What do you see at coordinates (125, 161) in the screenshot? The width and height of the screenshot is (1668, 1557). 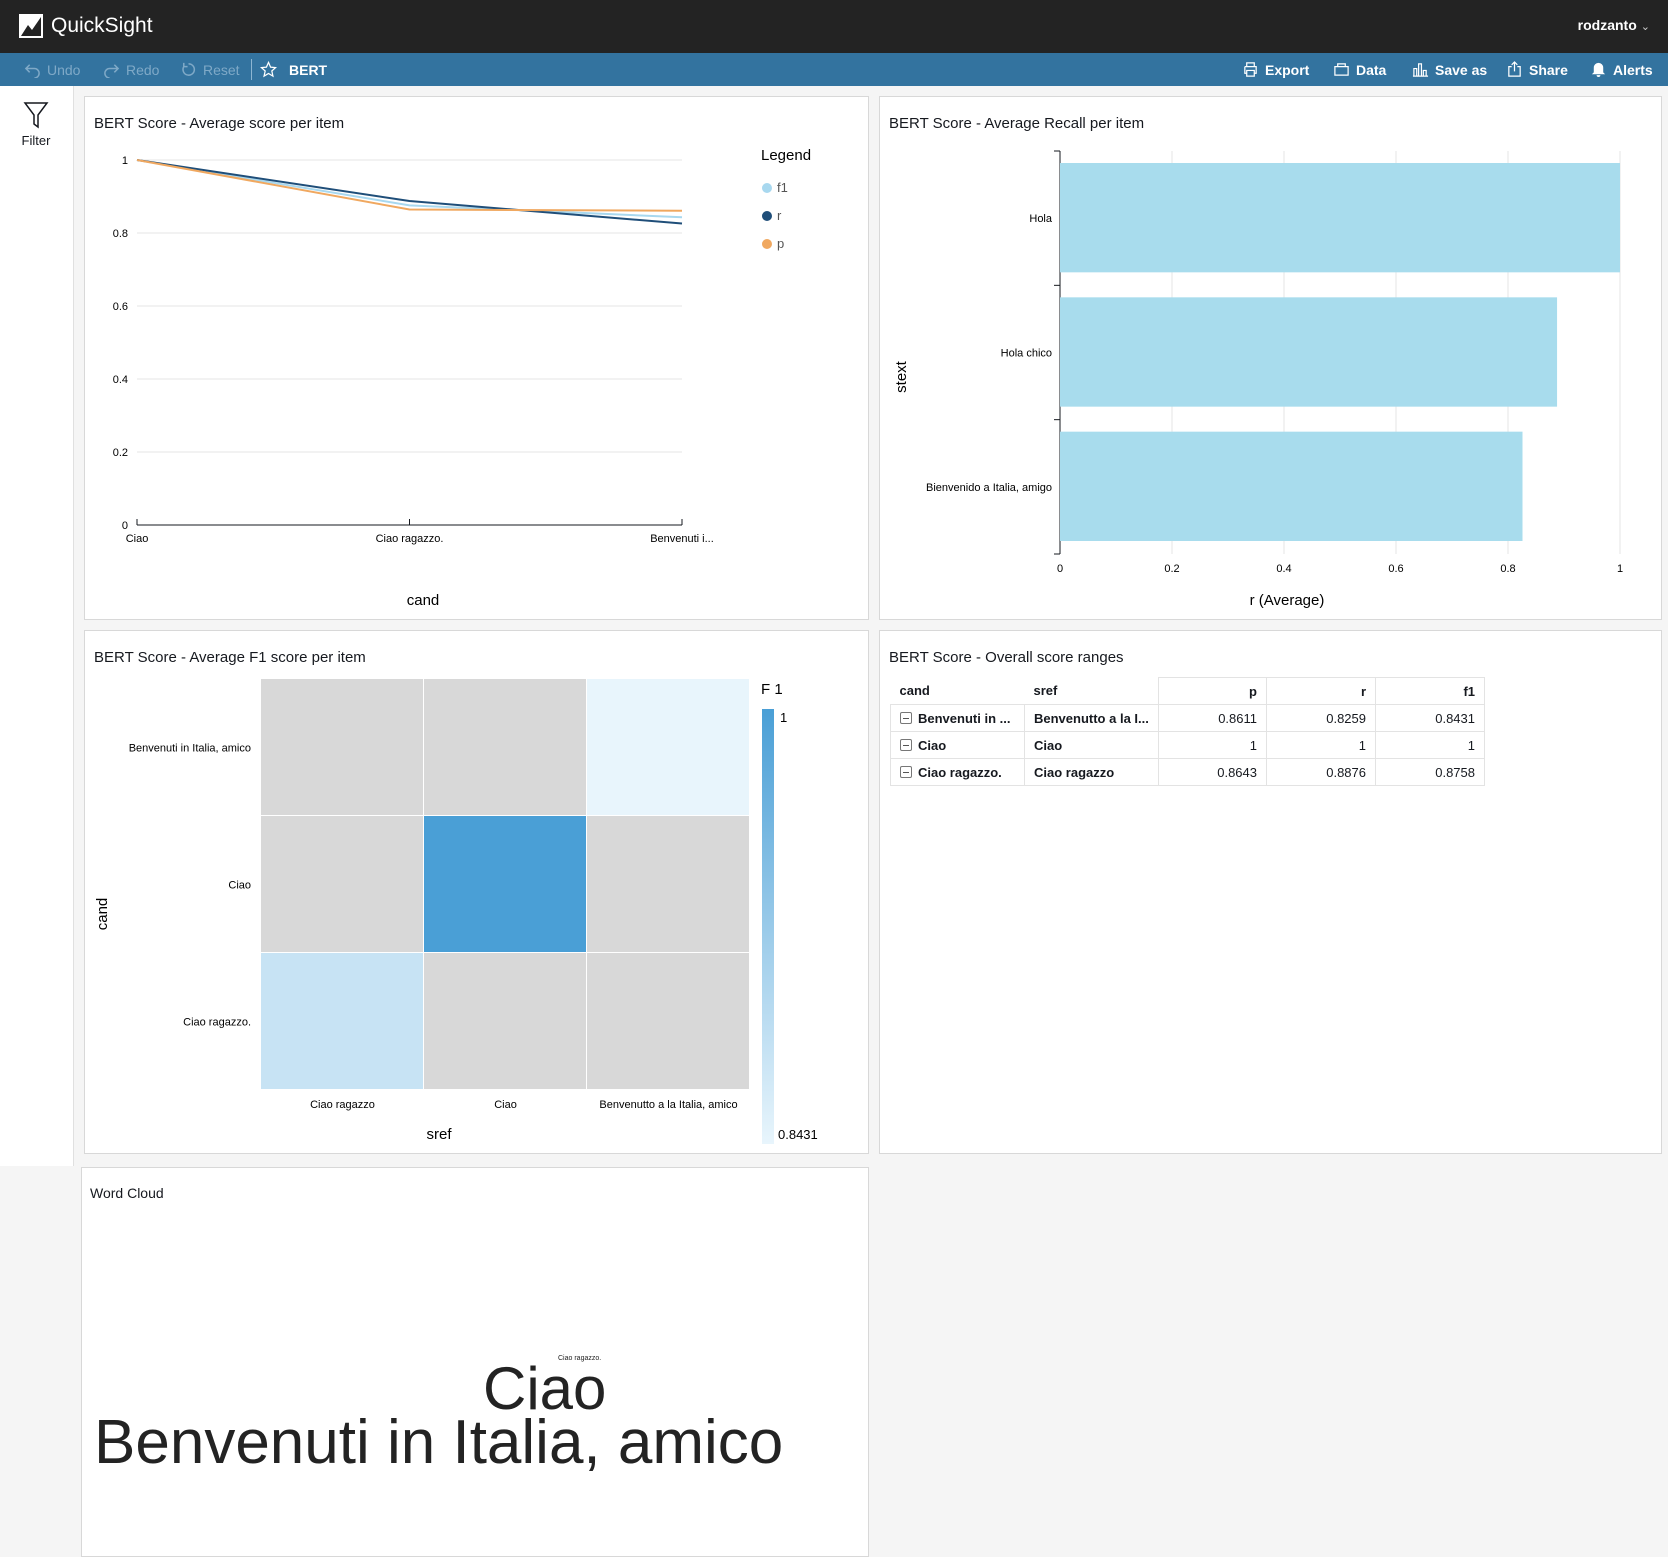 I see `line-y-tick-label: 1` at bounding box center [125, 161].